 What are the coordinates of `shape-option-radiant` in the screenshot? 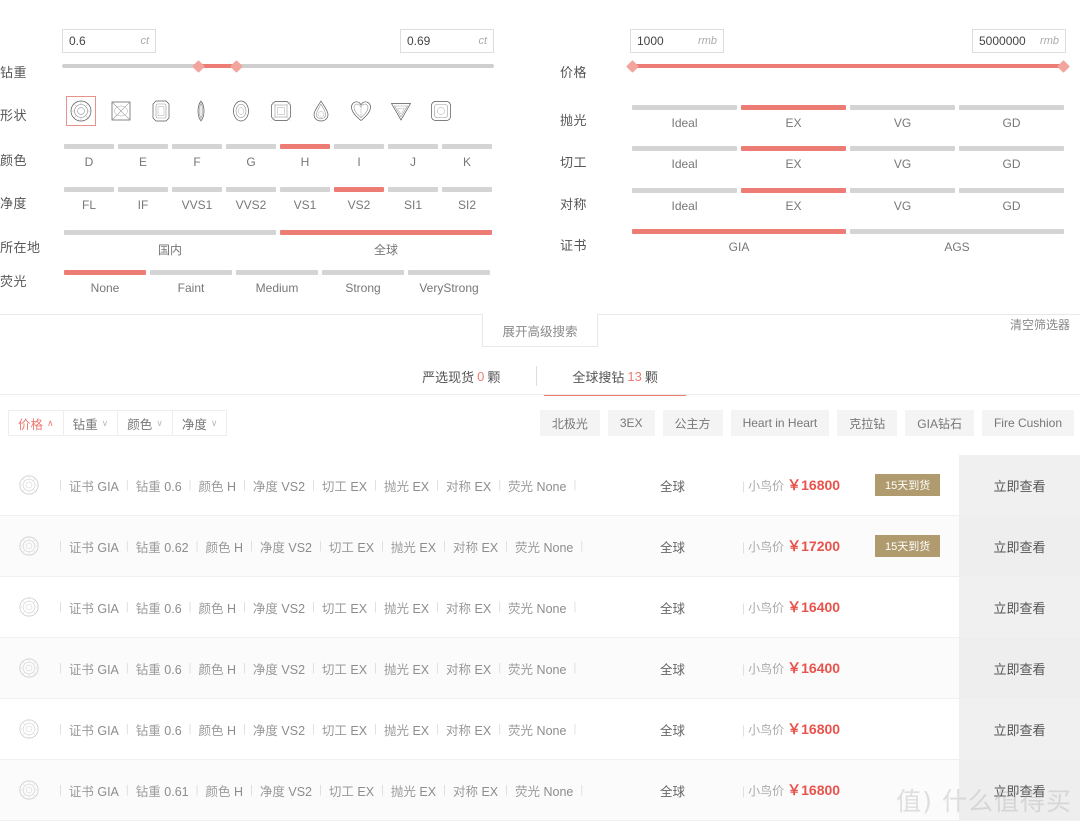 It's located at (281, 111).